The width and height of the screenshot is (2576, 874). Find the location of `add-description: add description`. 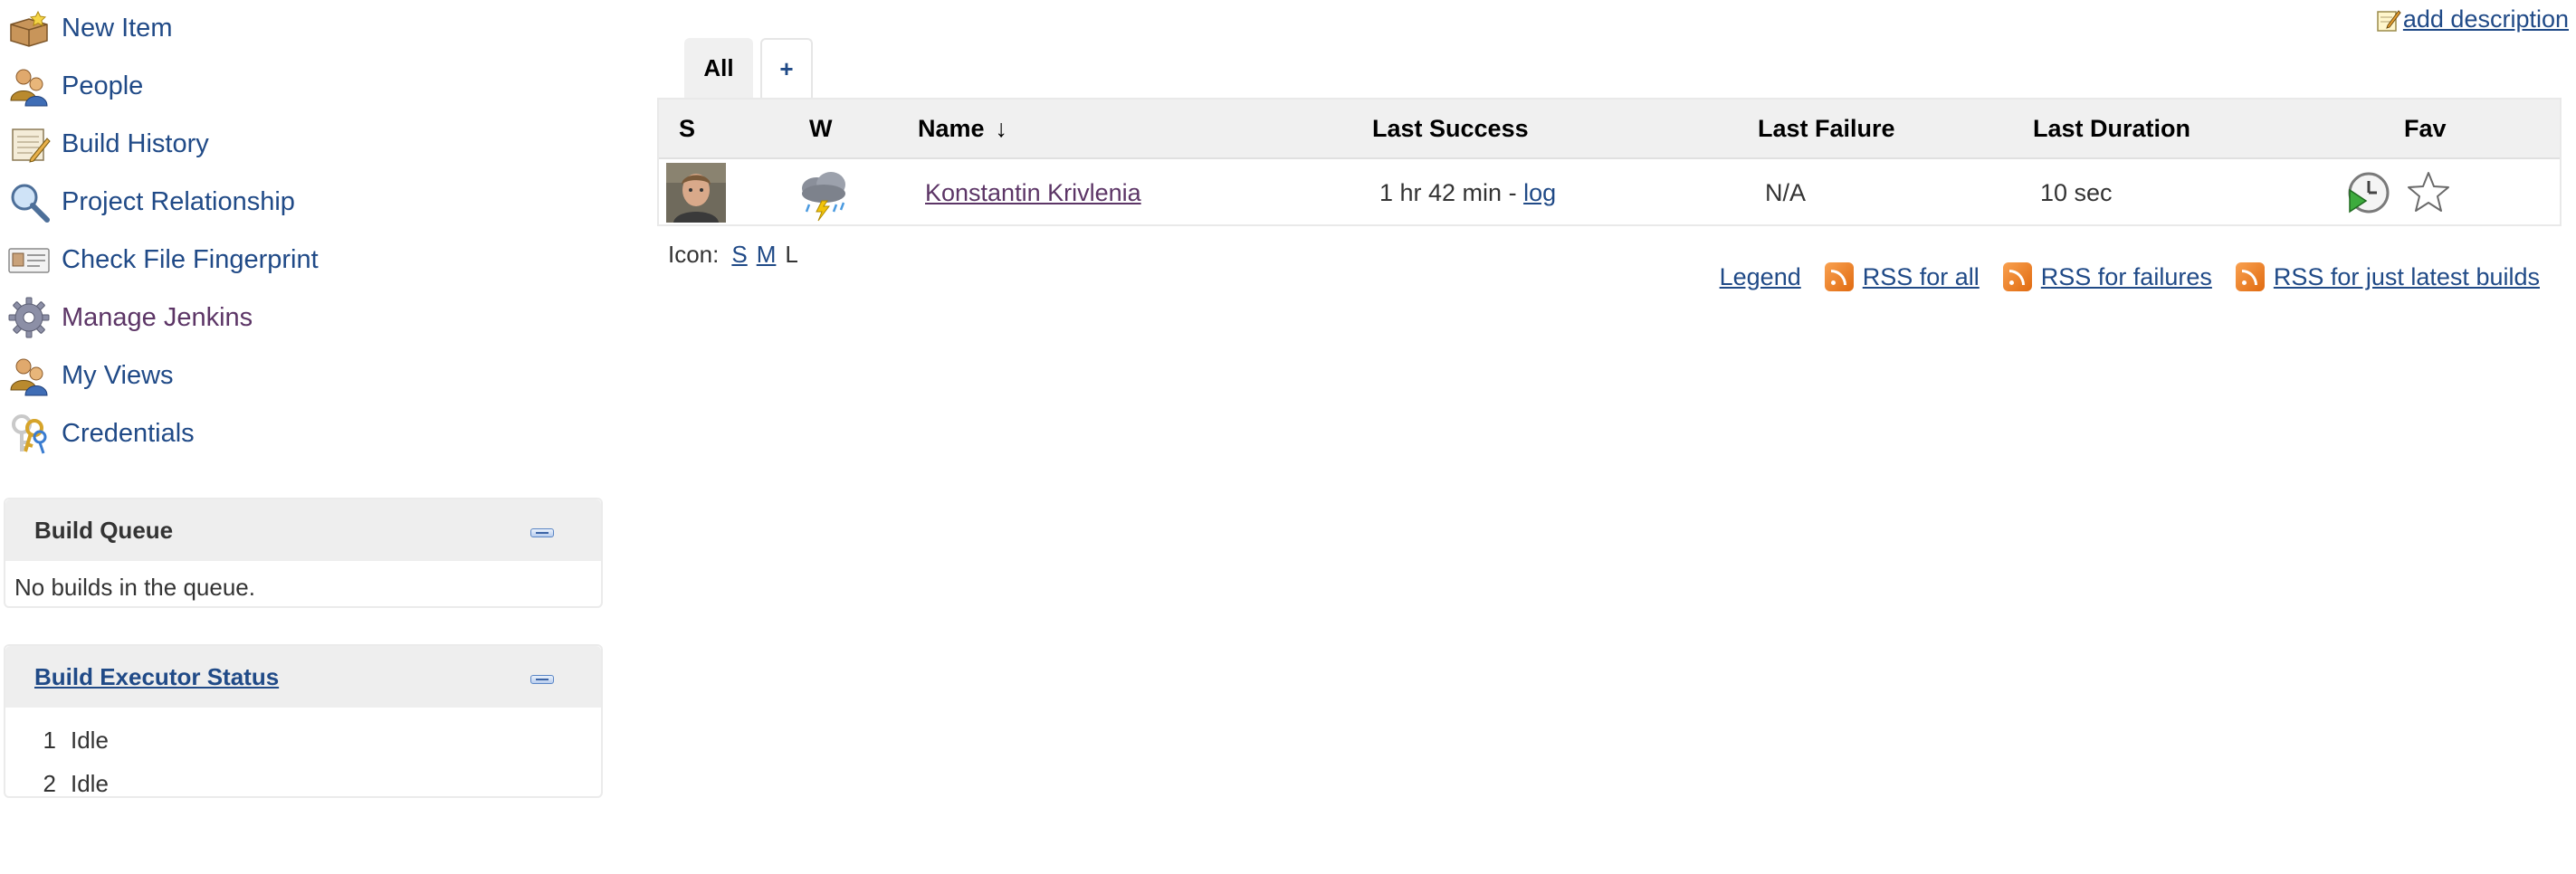

add-description: add description is located at coordinates (2472, 19).